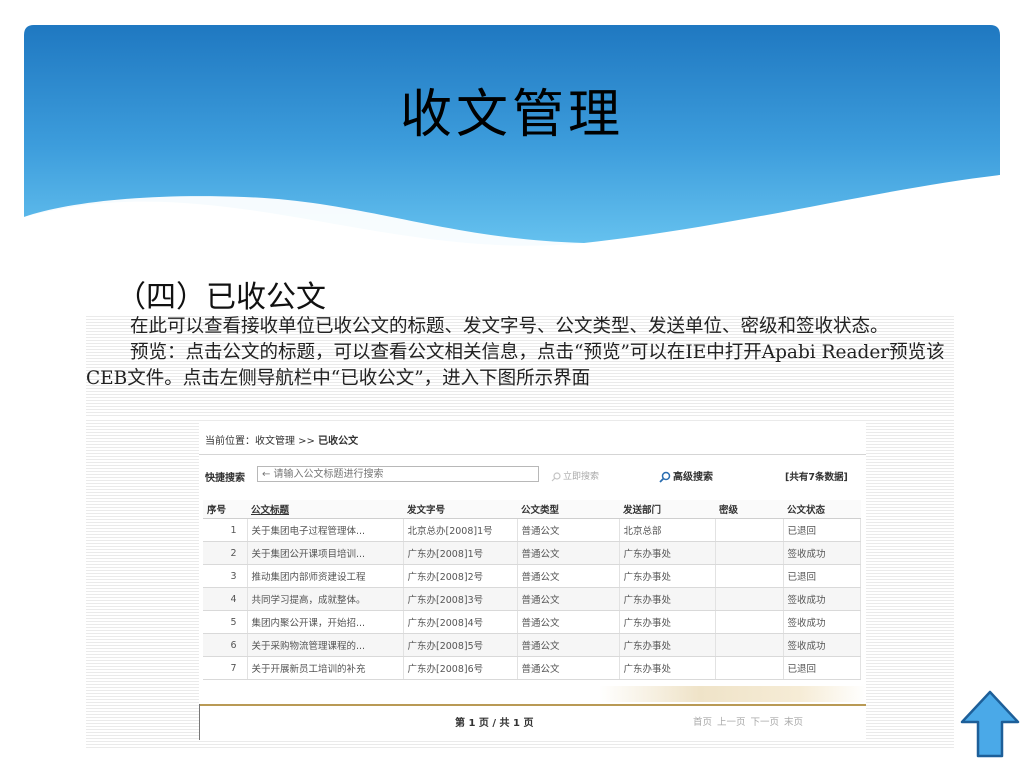 This screenshot has width=1024, height=768. What do you see at coordinates (568, 509) in the screenshot?
I see `col-doc-type: 公文类型` at bounding box center [568, 509].